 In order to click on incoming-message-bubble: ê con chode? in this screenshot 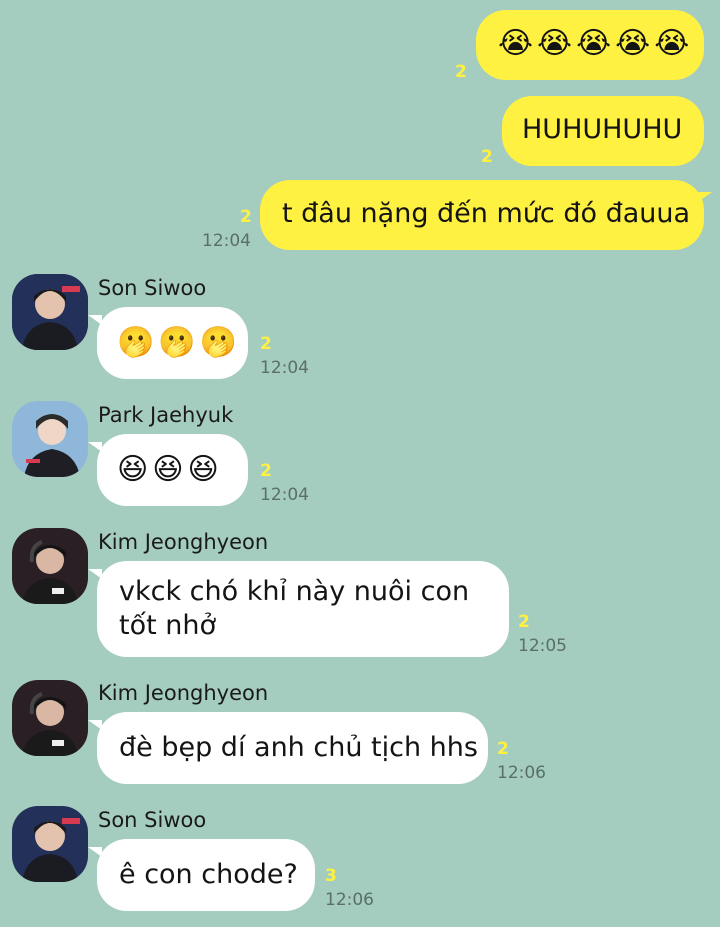, I will do `click(201, 875)`.